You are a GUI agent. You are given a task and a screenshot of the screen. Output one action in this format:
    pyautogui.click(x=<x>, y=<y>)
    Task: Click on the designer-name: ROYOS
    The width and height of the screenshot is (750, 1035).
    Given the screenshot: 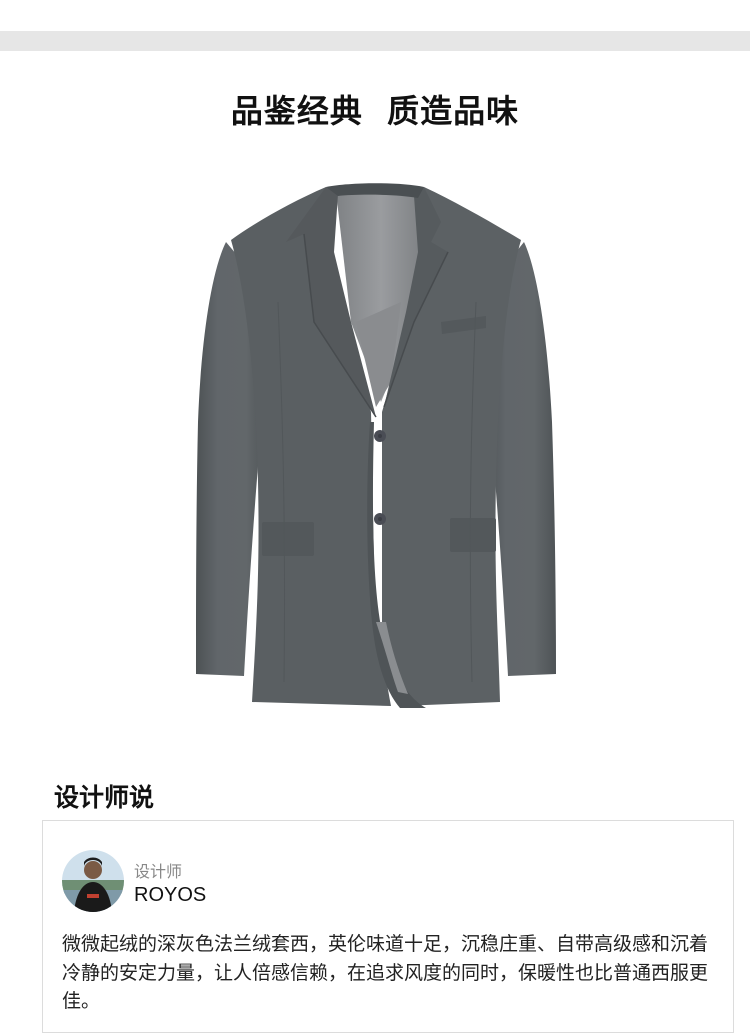 What is the action you would take?
    pyautogui.click(x=170, y=895)
    